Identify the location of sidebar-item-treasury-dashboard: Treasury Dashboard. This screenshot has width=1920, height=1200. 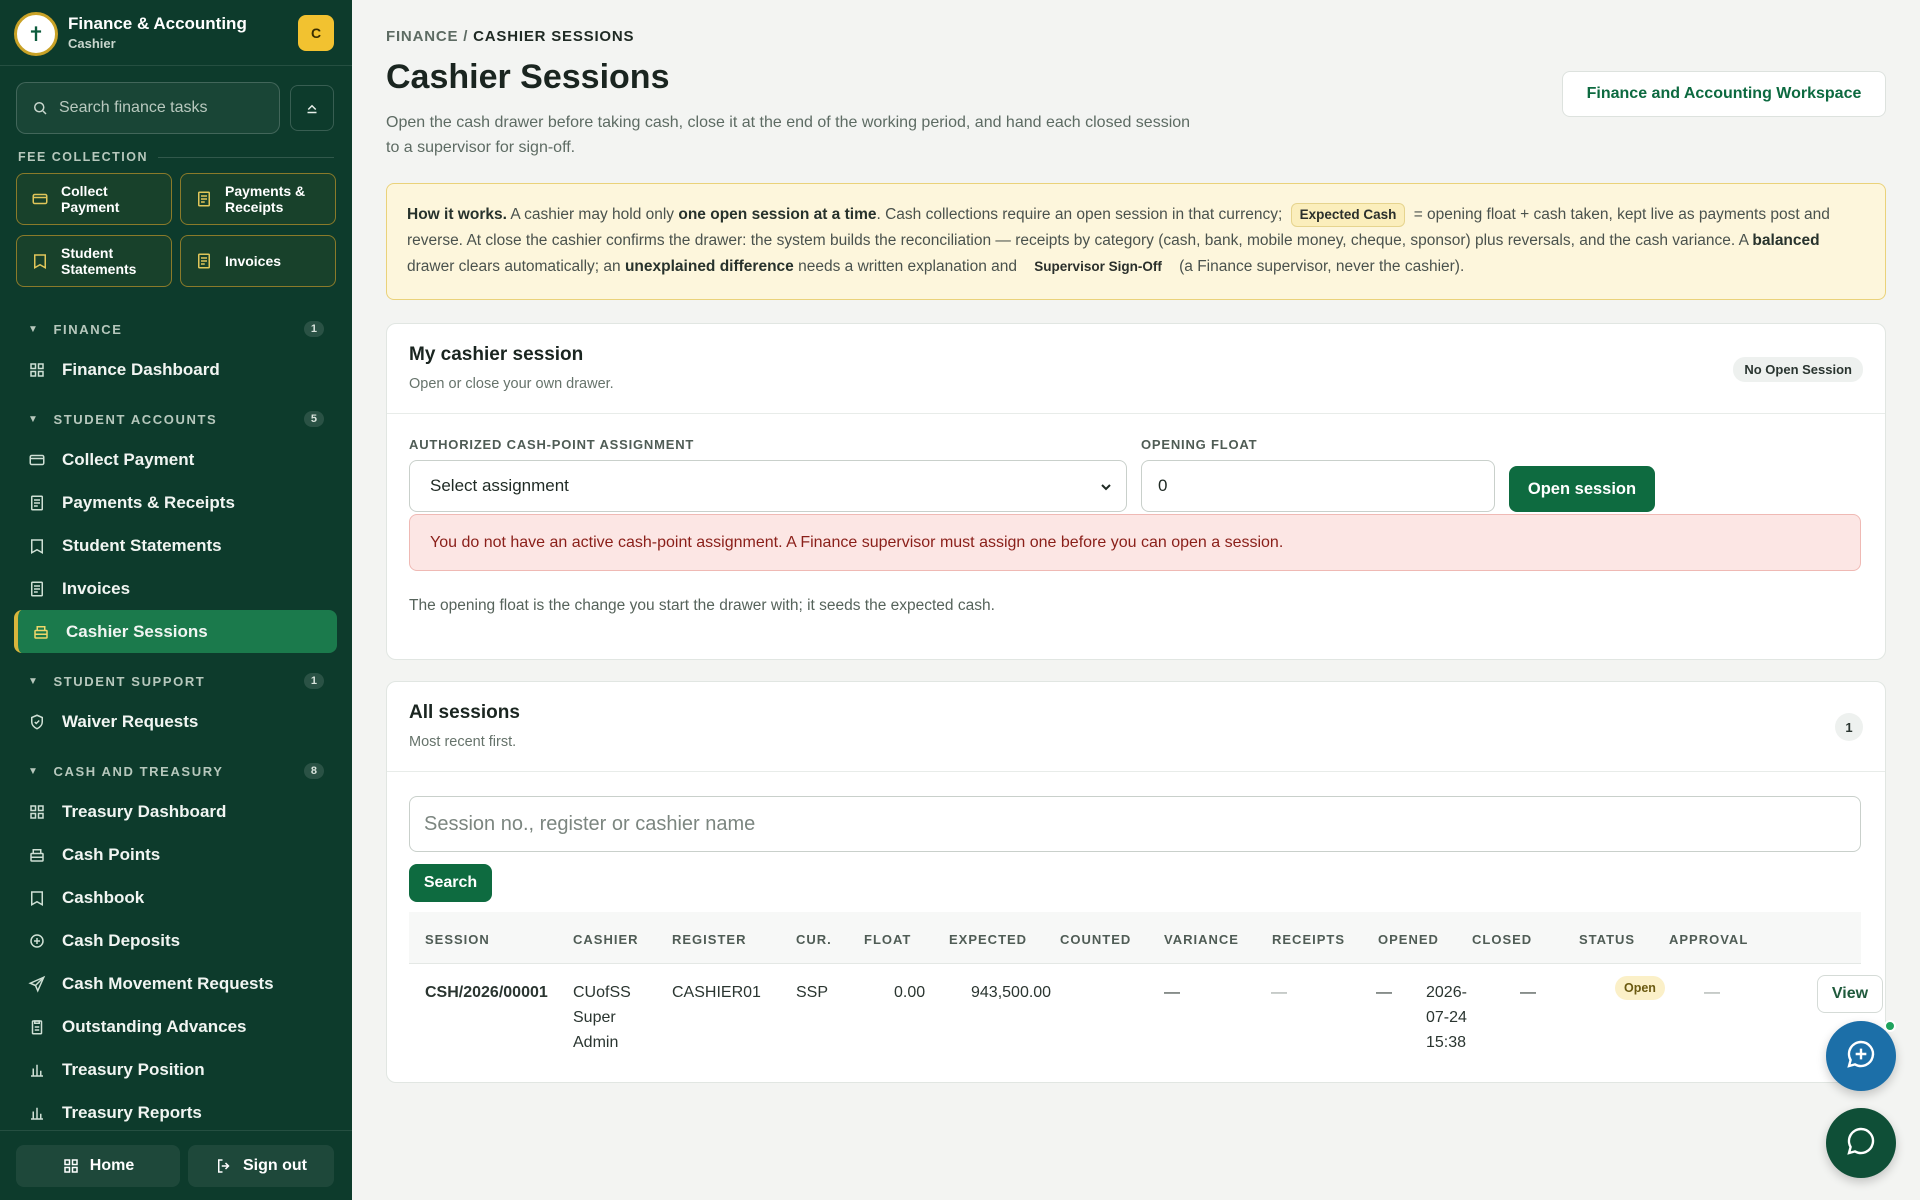
(169, 811).